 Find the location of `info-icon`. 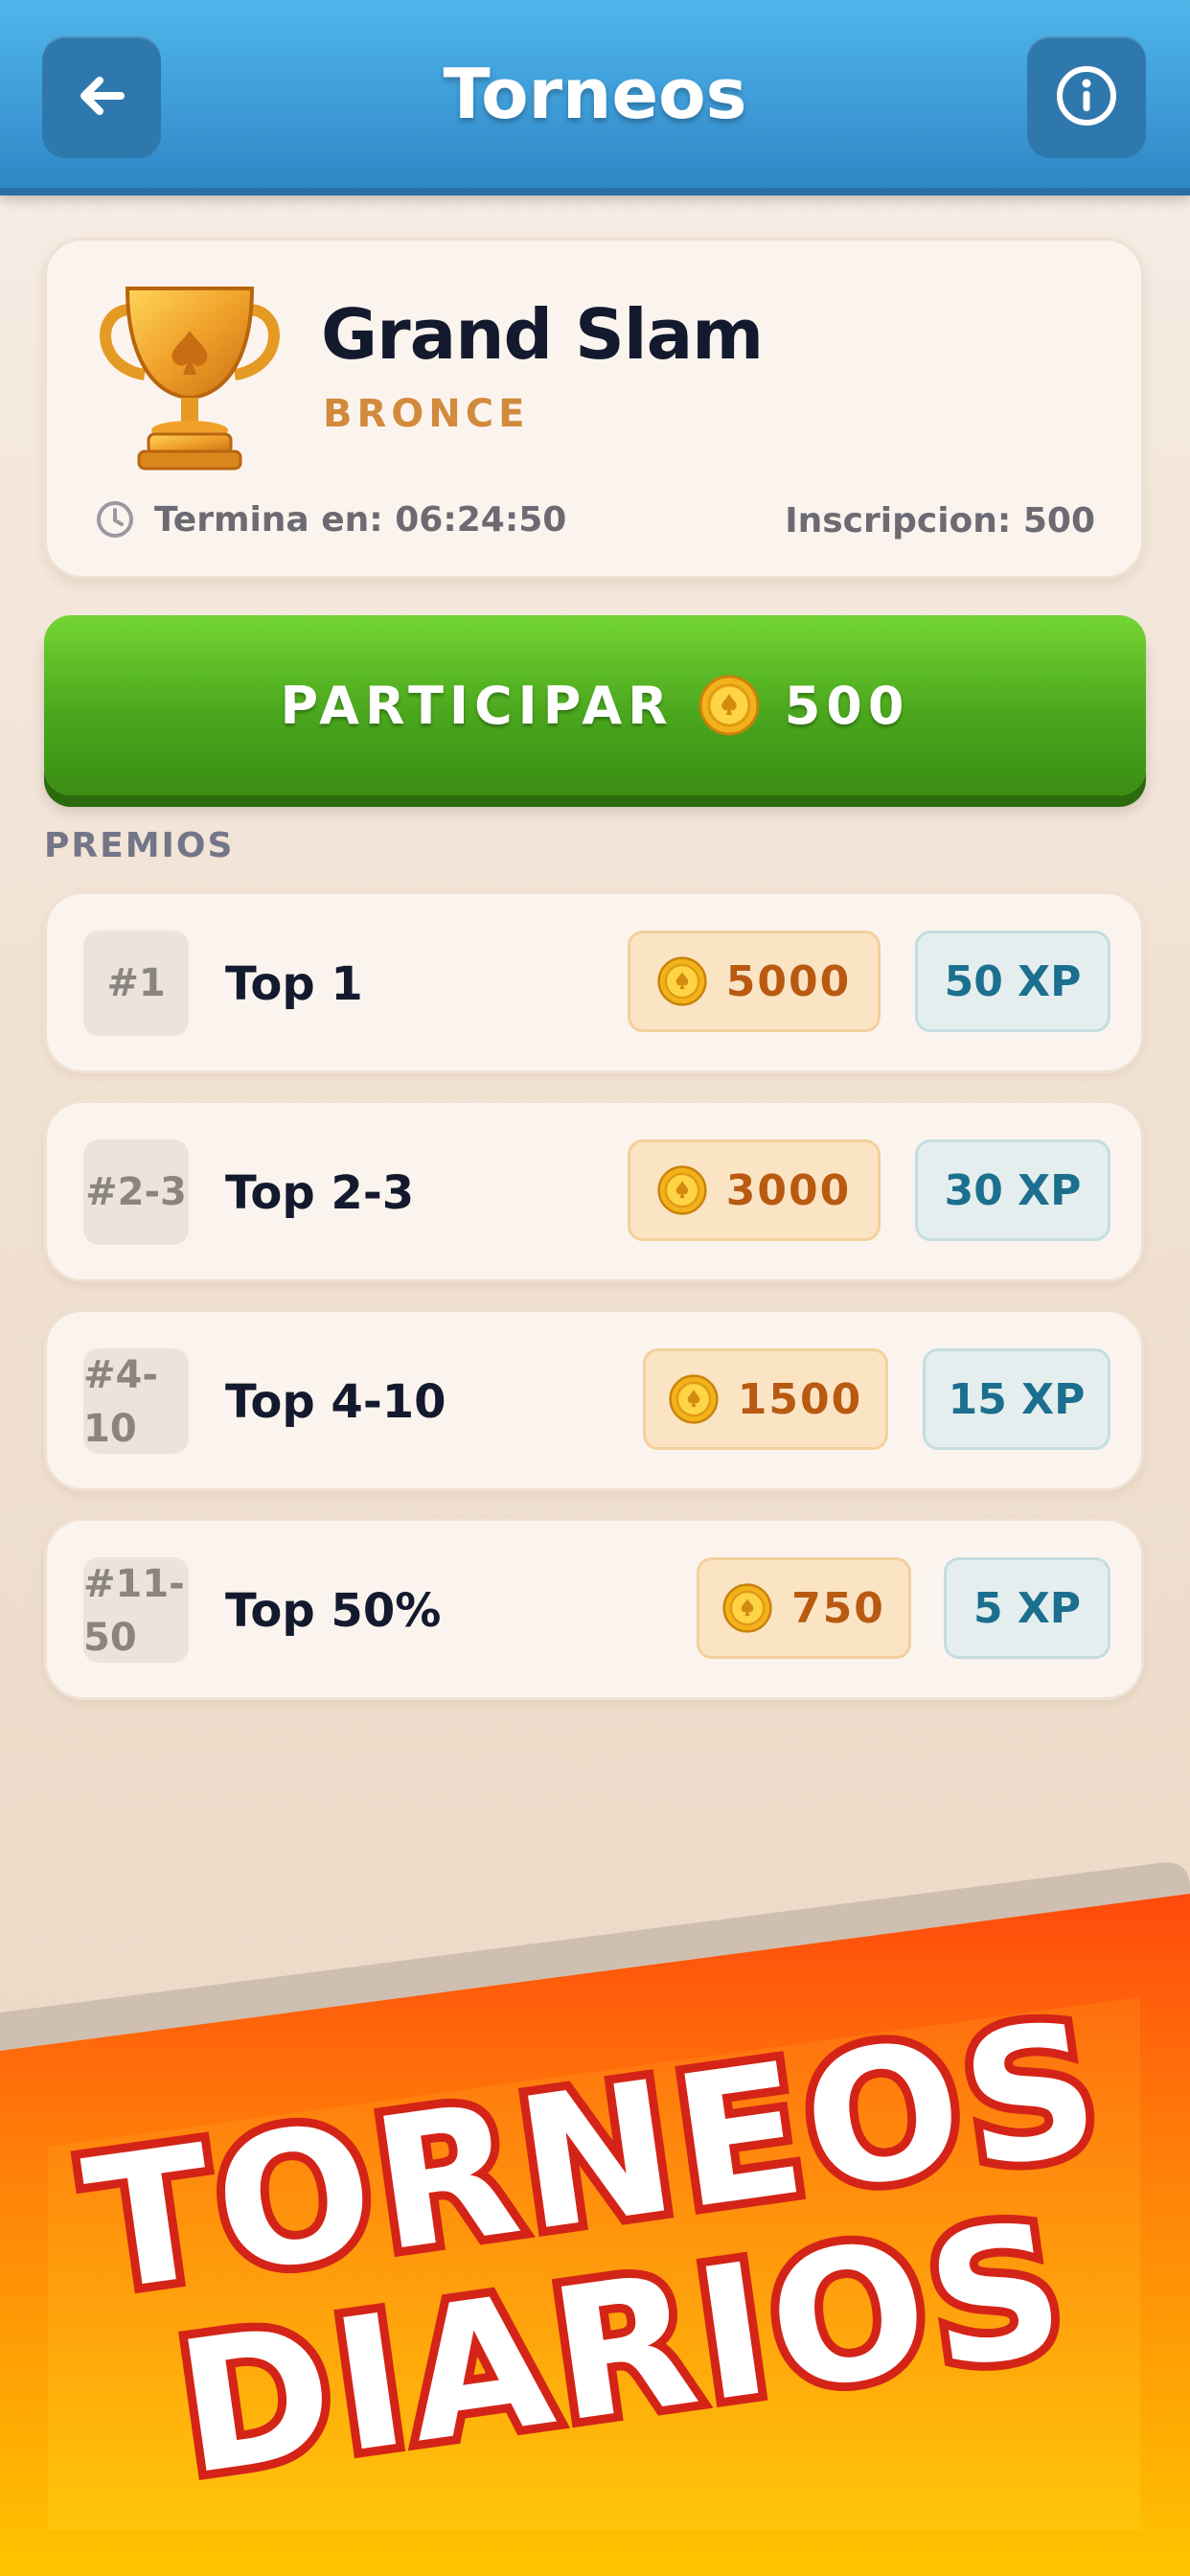

info-icon is located at coordinates (1087, 96).